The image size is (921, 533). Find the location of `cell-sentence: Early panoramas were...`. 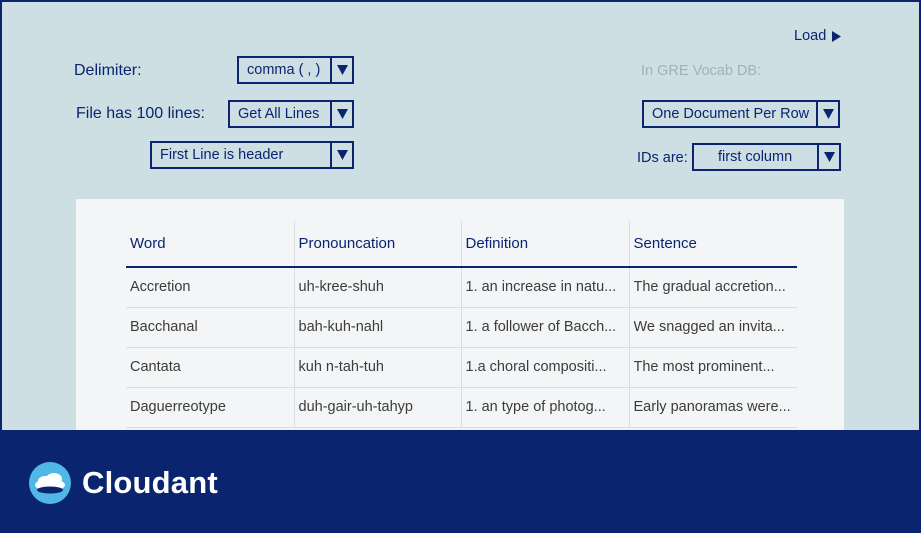

cell-sentence: Early panoramas were... is located at coordinates (712, 407).